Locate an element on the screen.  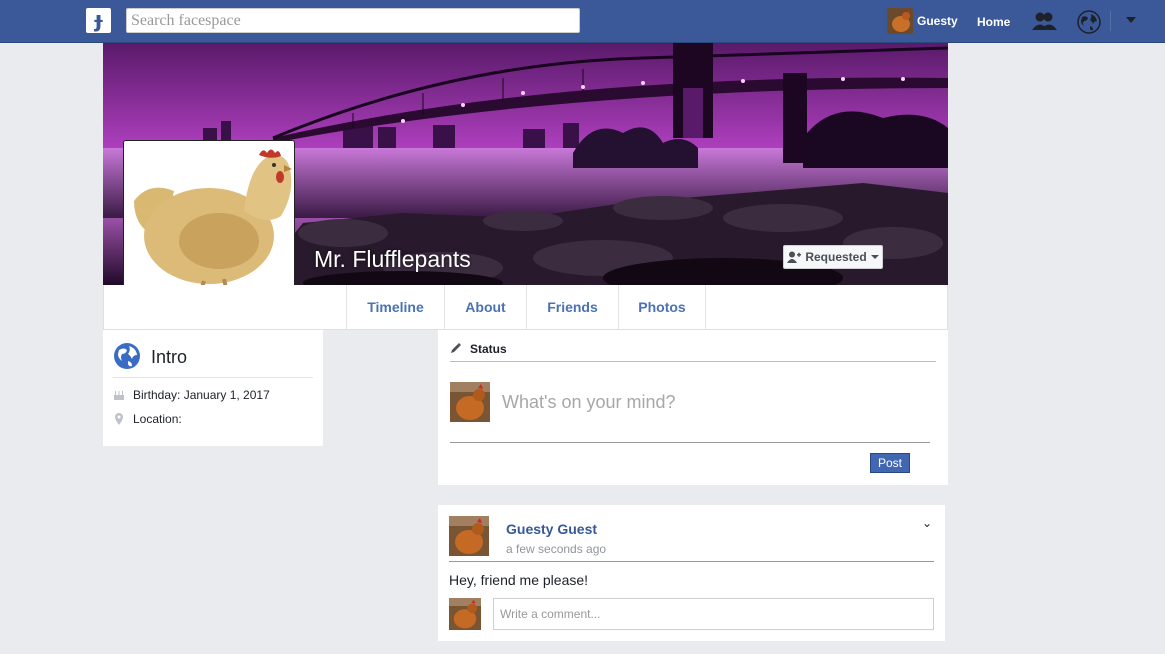
status-composer: Status What's on your mind? Post is located at coordinates (693, 407).